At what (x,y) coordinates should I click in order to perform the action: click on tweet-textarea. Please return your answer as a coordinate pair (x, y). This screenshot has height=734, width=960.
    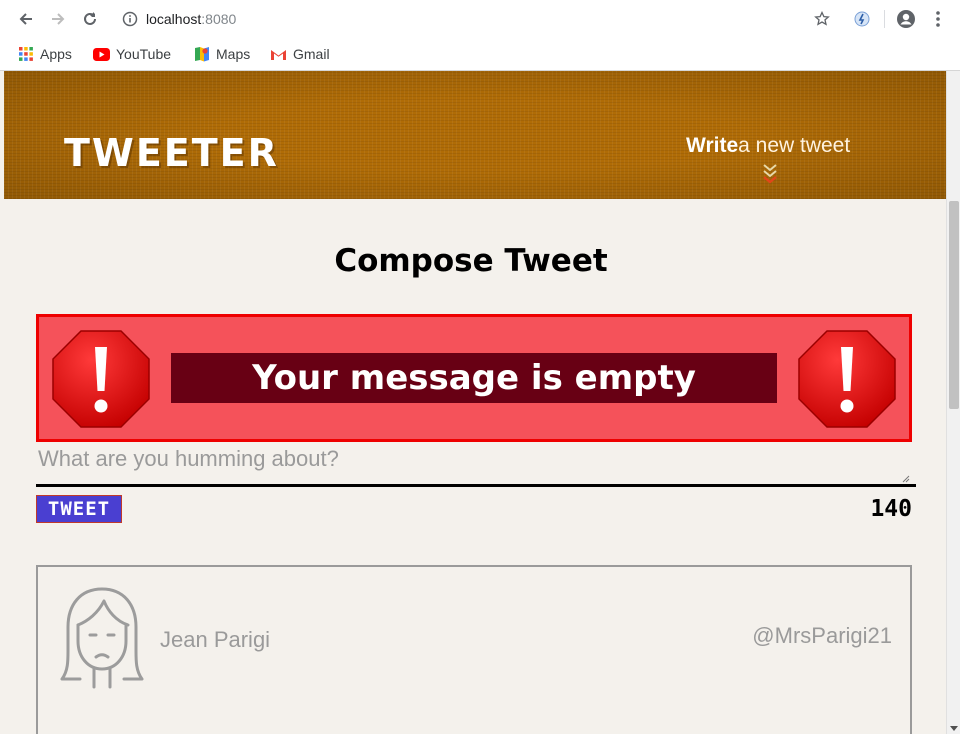
    Looking at the image, I should click on (476, 466).